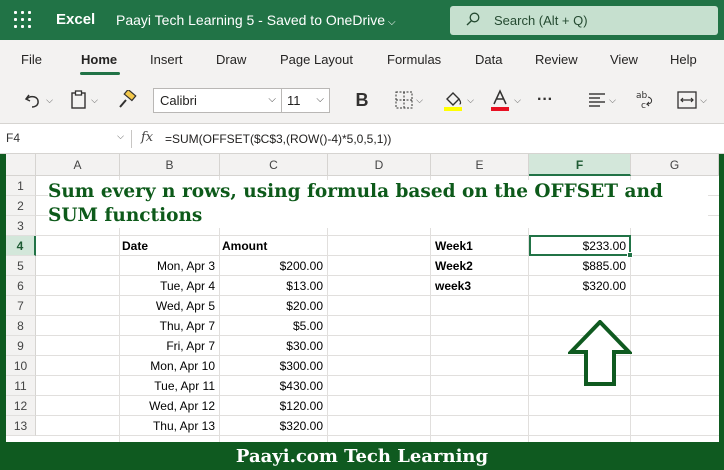  I want to click on wrap-text-icon: ab c, so click(644, 101).